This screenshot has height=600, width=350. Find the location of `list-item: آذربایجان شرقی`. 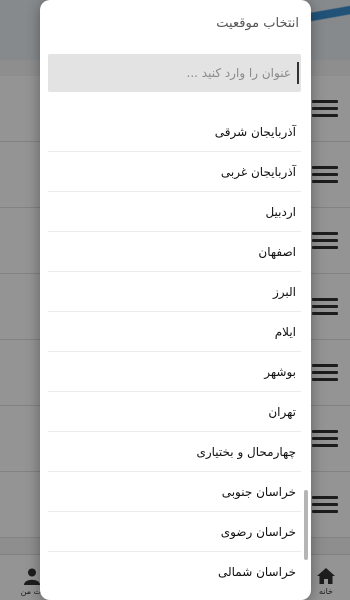

list-item: آذربایجان شرقی is located at coordinates (174, 132).